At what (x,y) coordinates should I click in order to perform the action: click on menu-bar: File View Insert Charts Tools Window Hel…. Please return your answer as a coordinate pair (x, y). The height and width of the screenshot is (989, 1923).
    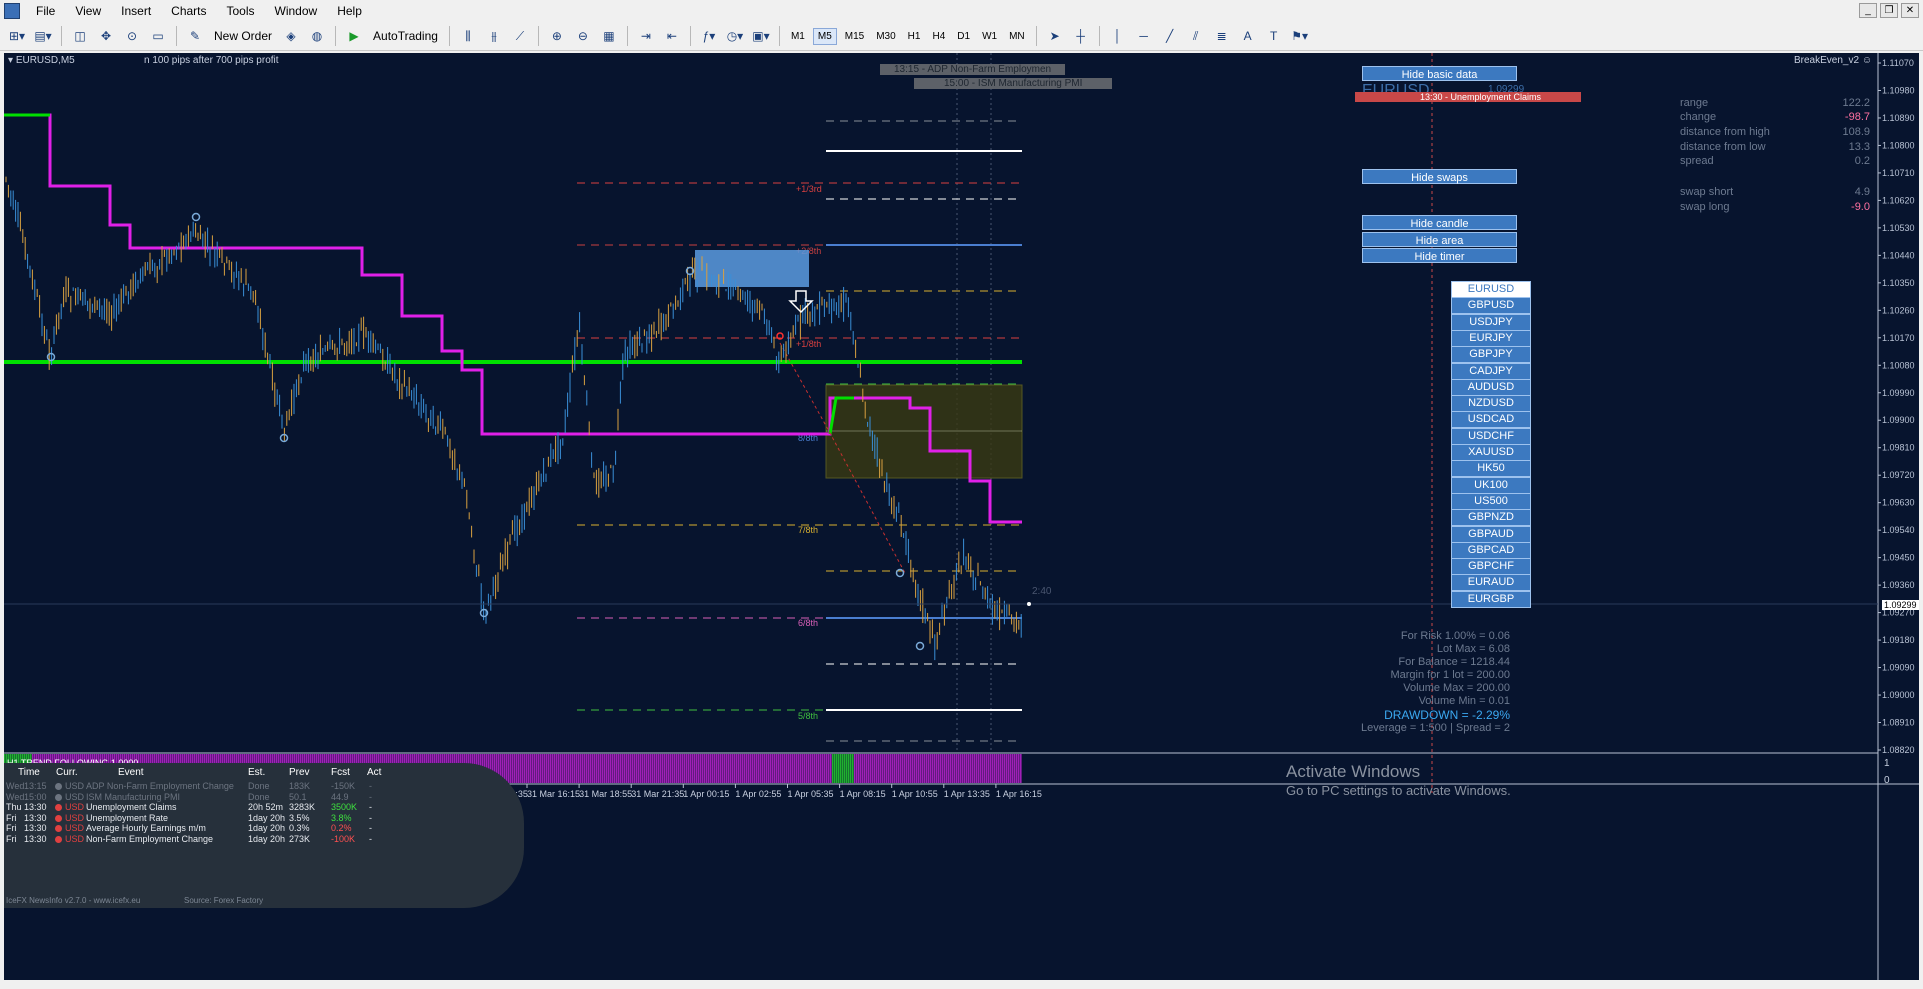
    Looking at the image, I should click on (961, 11).